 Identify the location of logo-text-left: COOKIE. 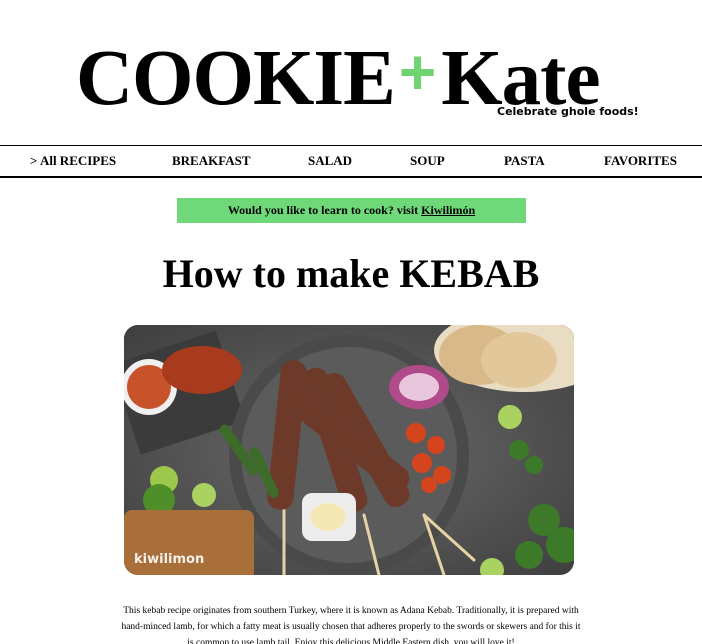
(236, 78).